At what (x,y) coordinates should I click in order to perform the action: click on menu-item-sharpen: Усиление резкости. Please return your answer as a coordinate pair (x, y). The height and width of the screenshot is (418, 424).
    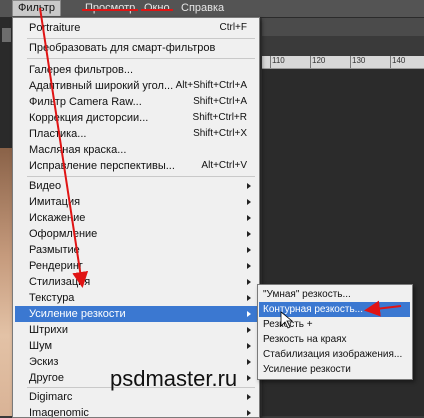
    Looking at the image, I should click on (136, 314).